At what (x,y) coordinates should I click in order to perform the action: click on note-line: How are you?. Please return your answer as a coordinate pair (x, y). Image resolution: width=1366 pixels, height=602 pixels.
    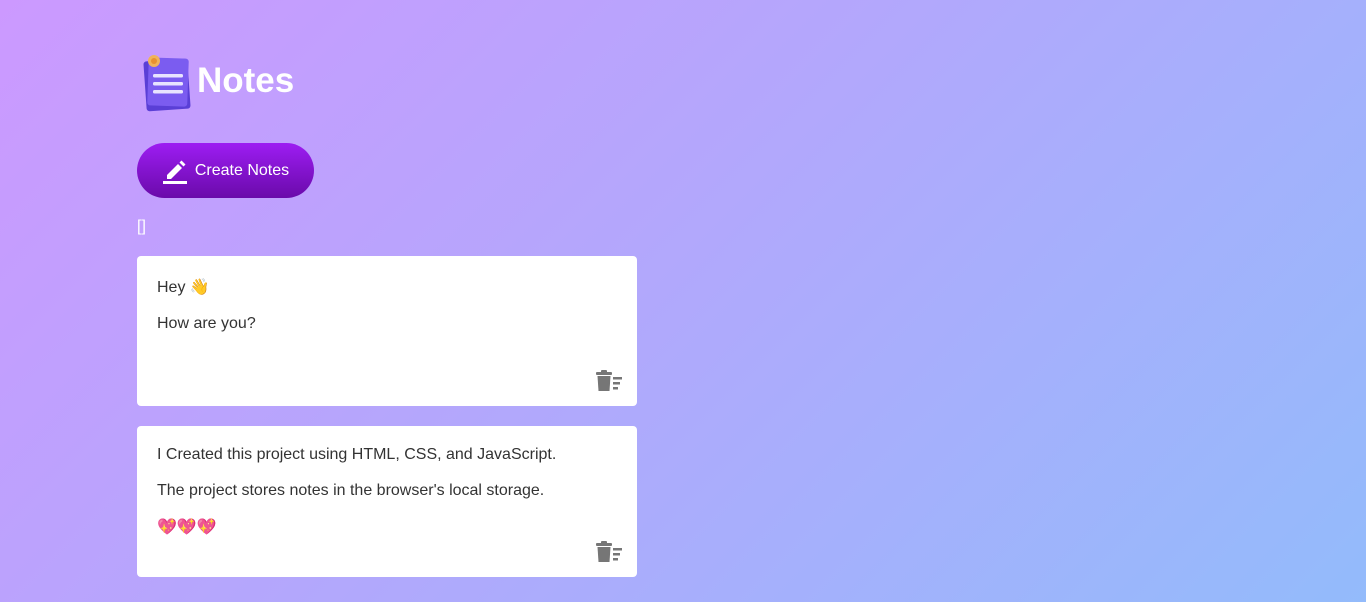
    Looking at the image, I should click on (387, 323).